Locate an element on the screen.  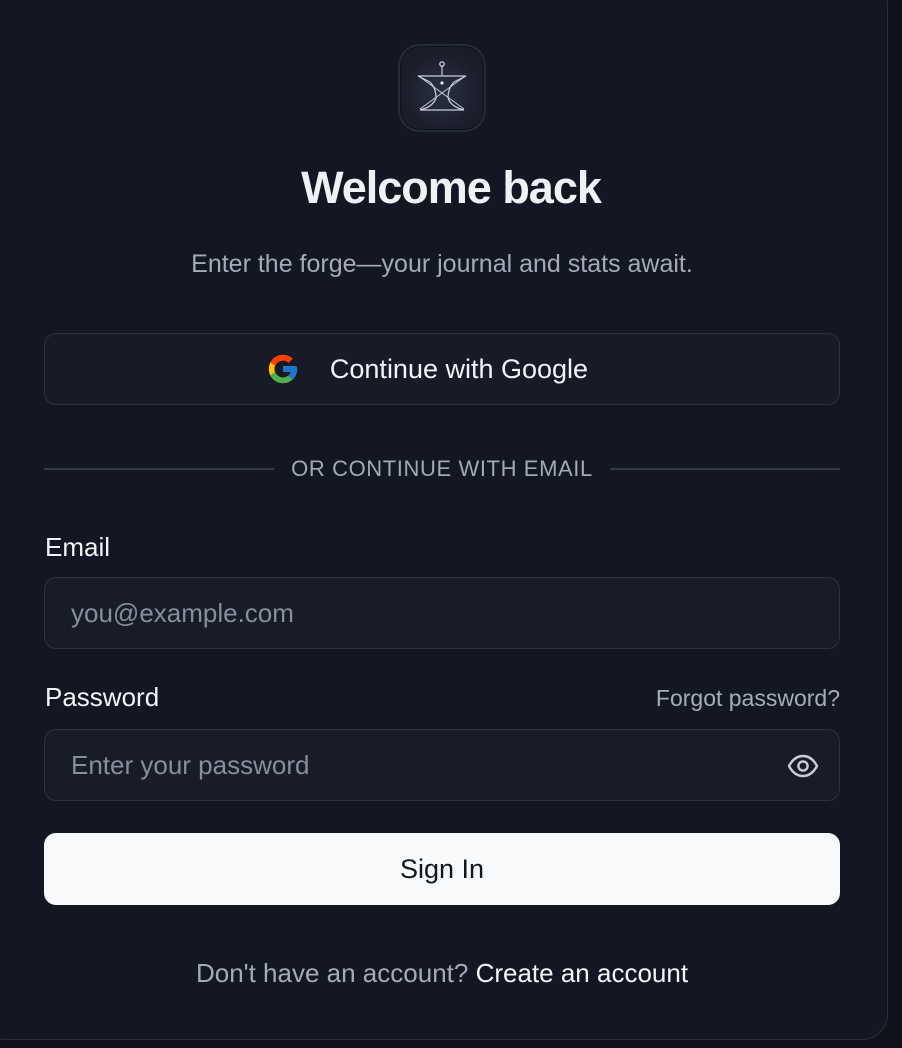
signup-prompt: Don't have an account? Create an account is located at coordinates (442, 973).